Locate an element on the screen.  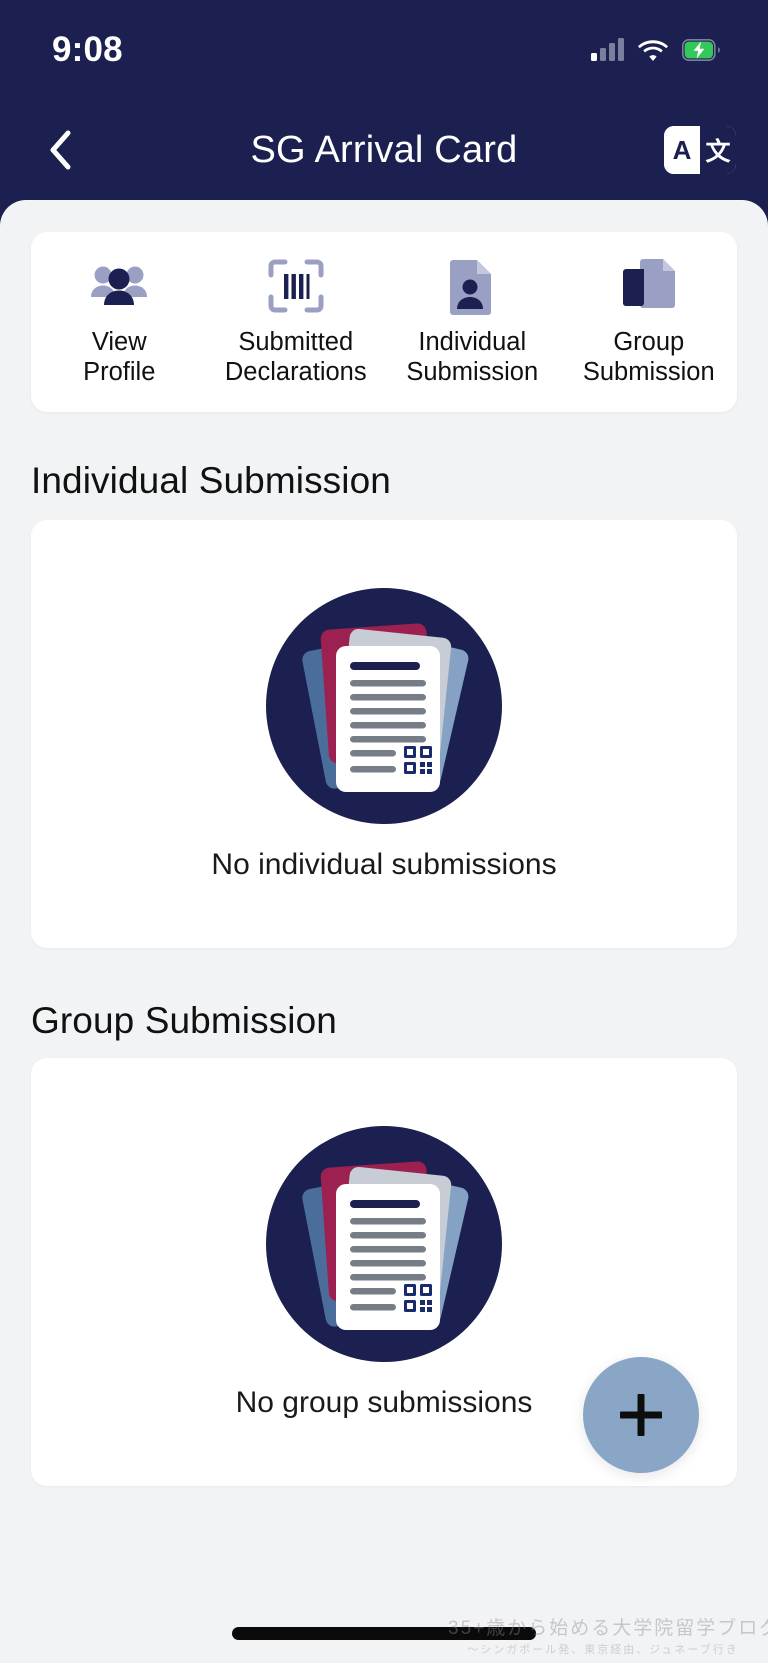
group-empty-message: No group submissions is located at coordinates (384, 1402).